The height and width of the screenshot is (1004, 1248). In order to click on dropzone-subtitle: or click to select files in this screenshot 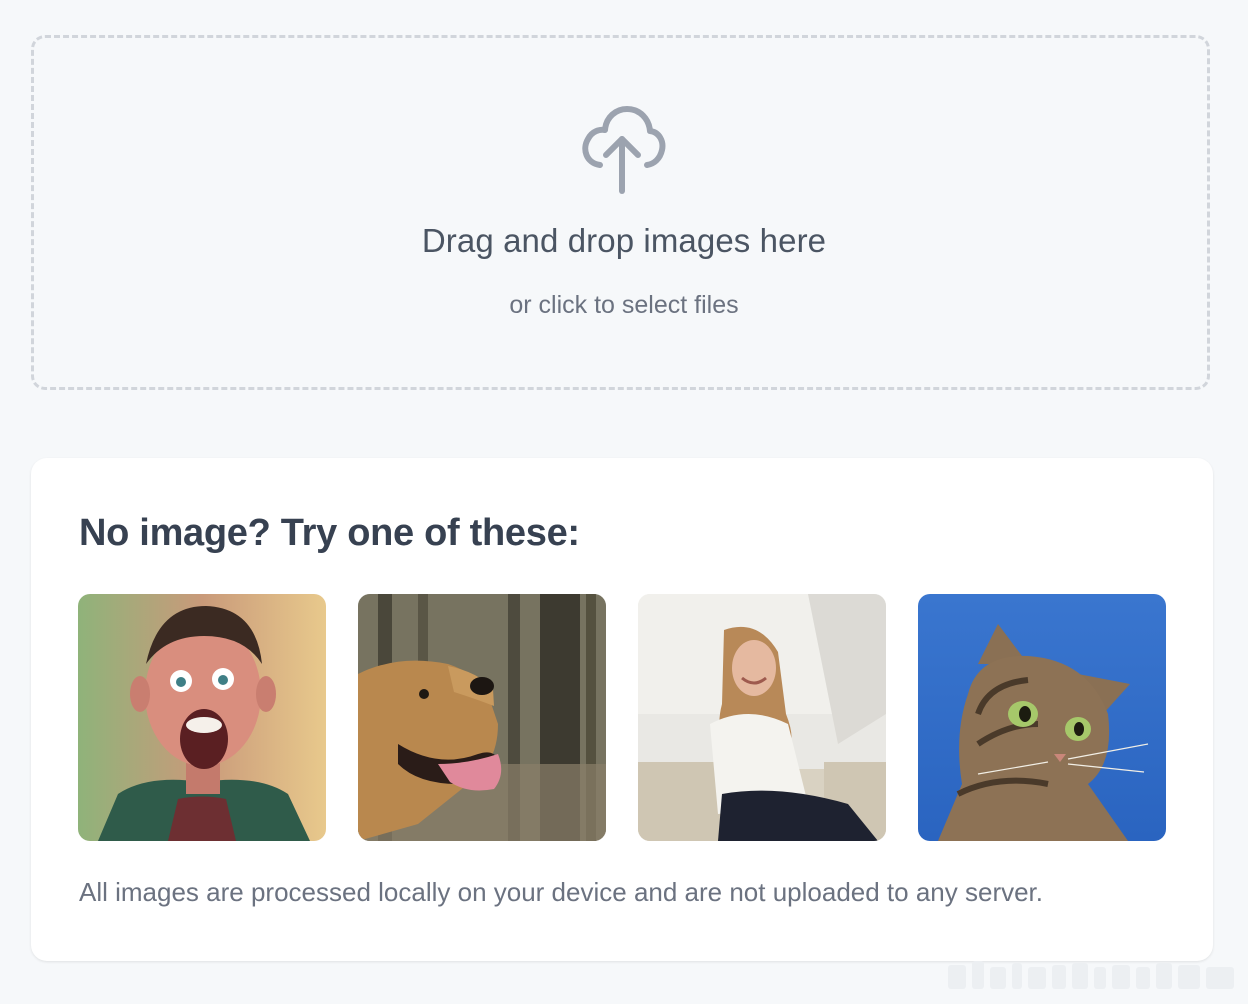, I will do `click(624, 305)`.